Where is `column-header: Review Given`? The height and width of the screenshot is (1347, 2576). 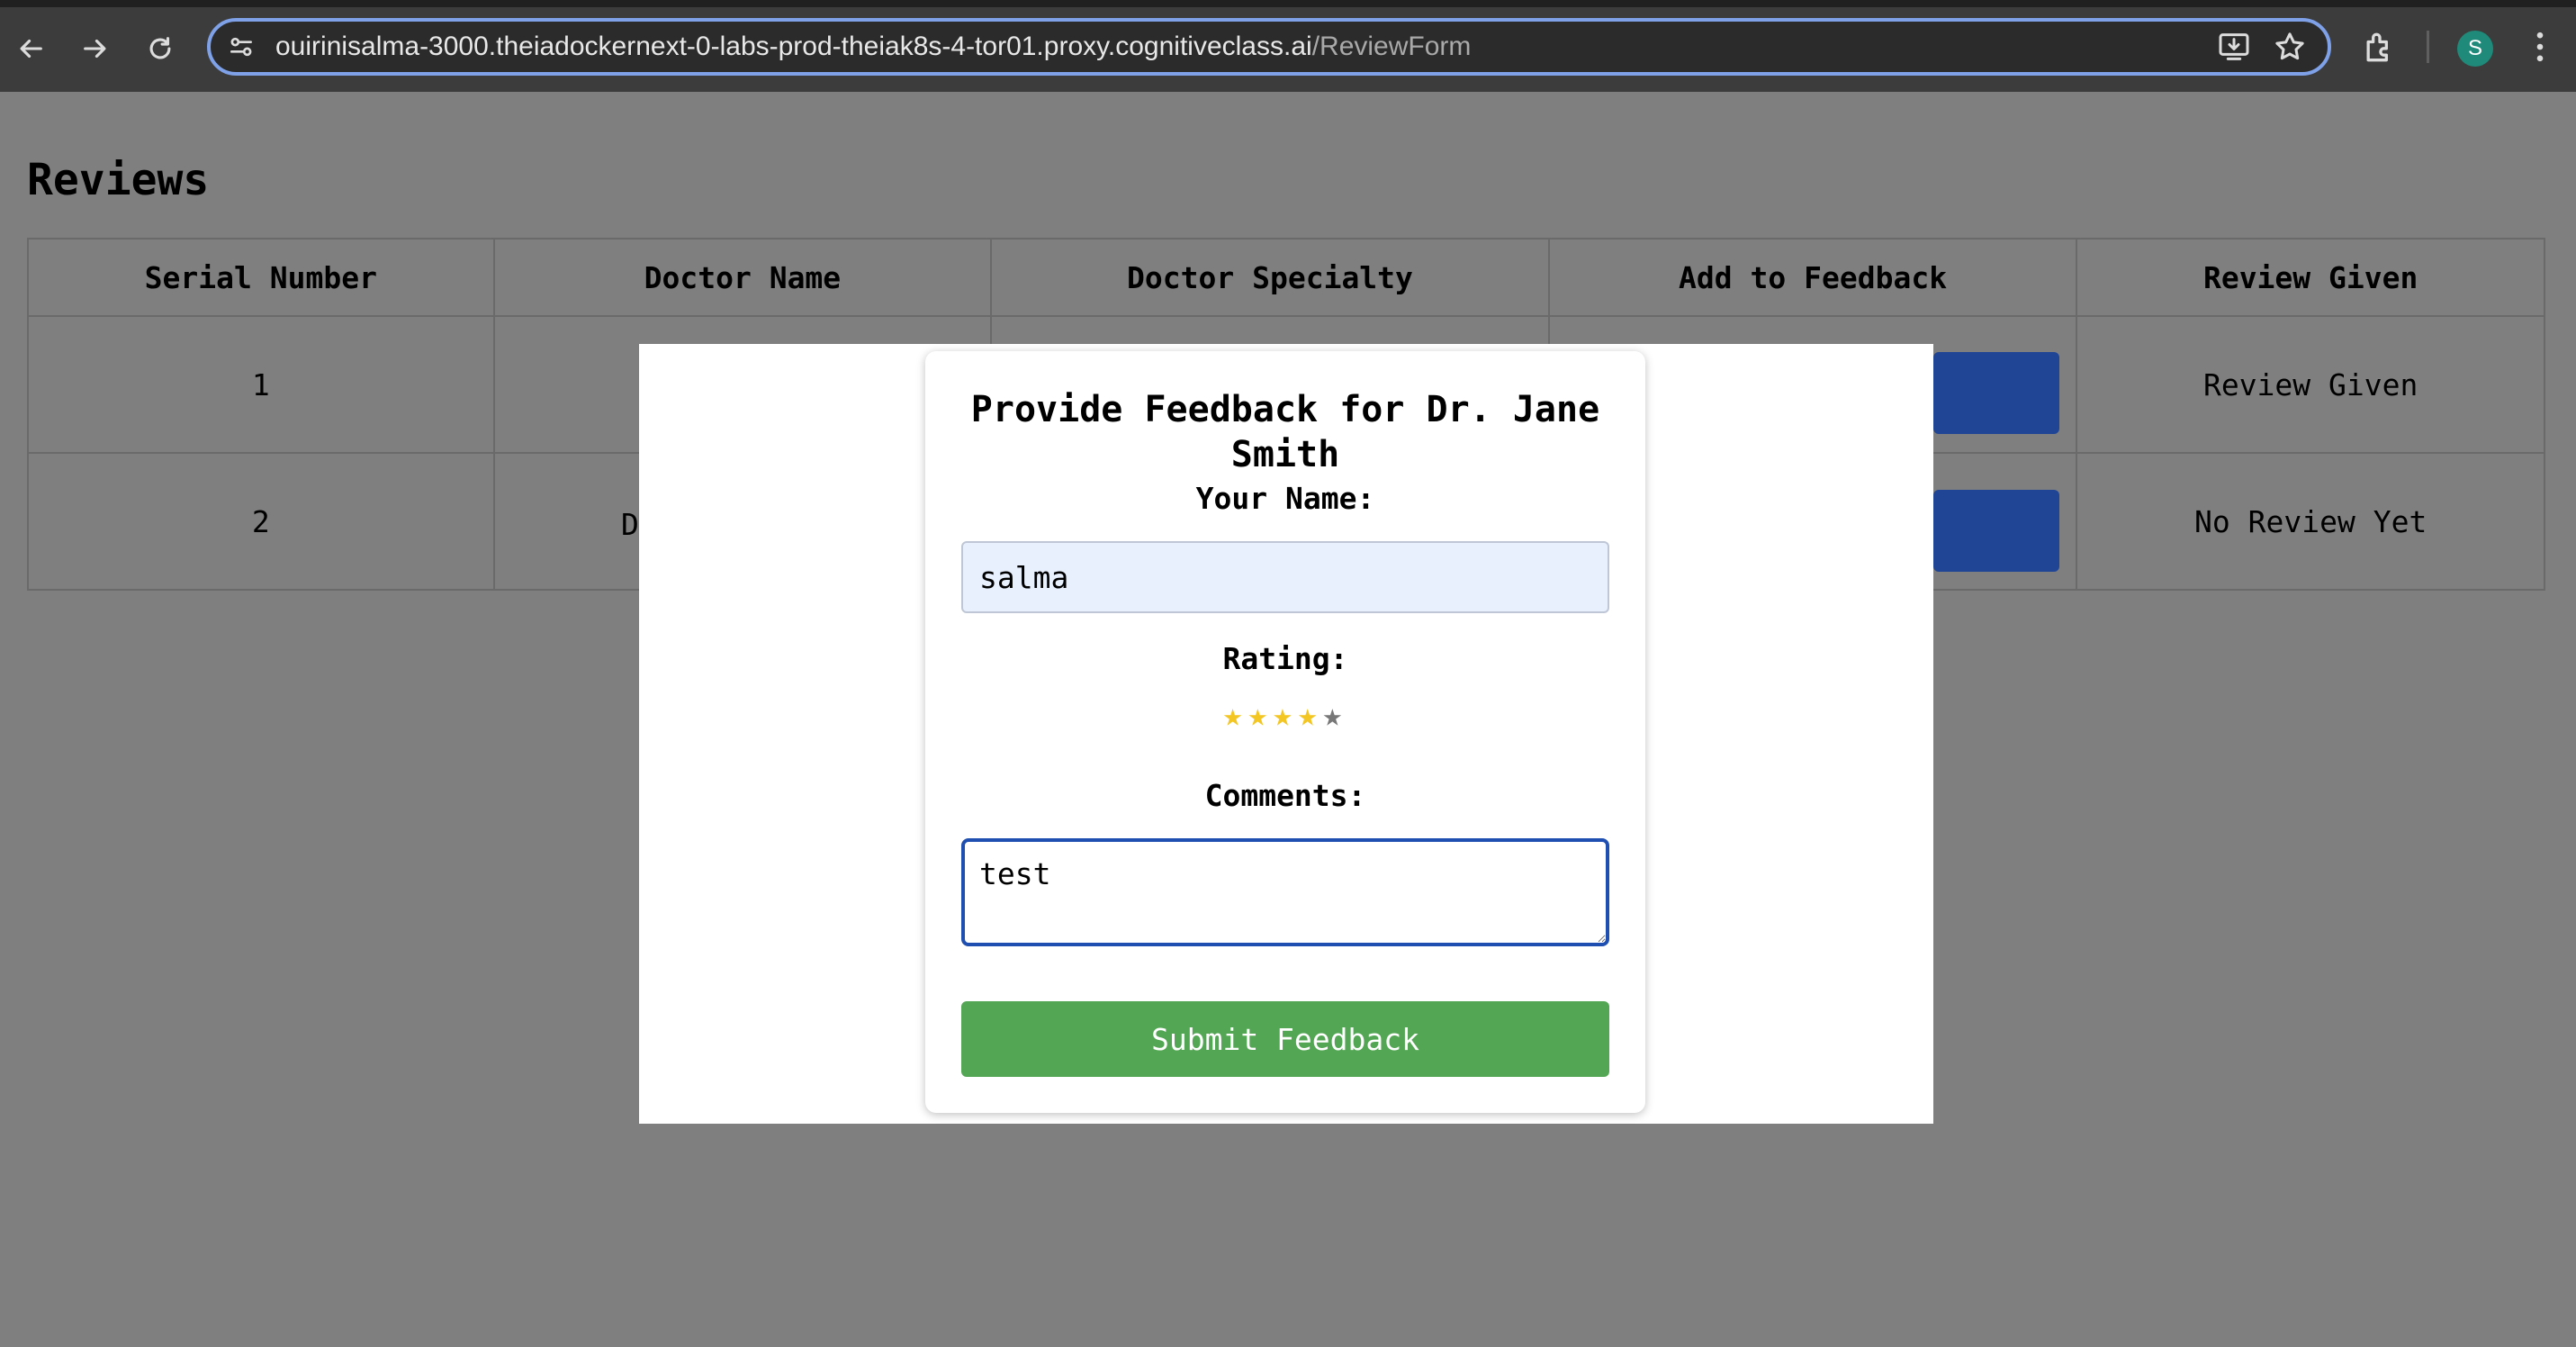
column-header: Review Given is located at coordinates (2310, 277).